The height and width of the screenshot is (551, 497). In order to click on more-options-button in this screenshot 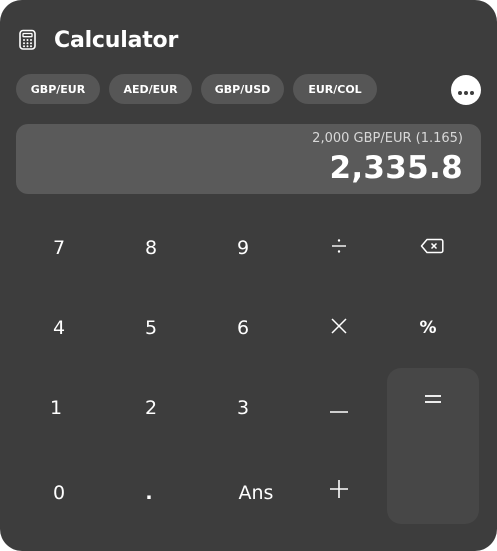, I will do `click(466, 90)`.